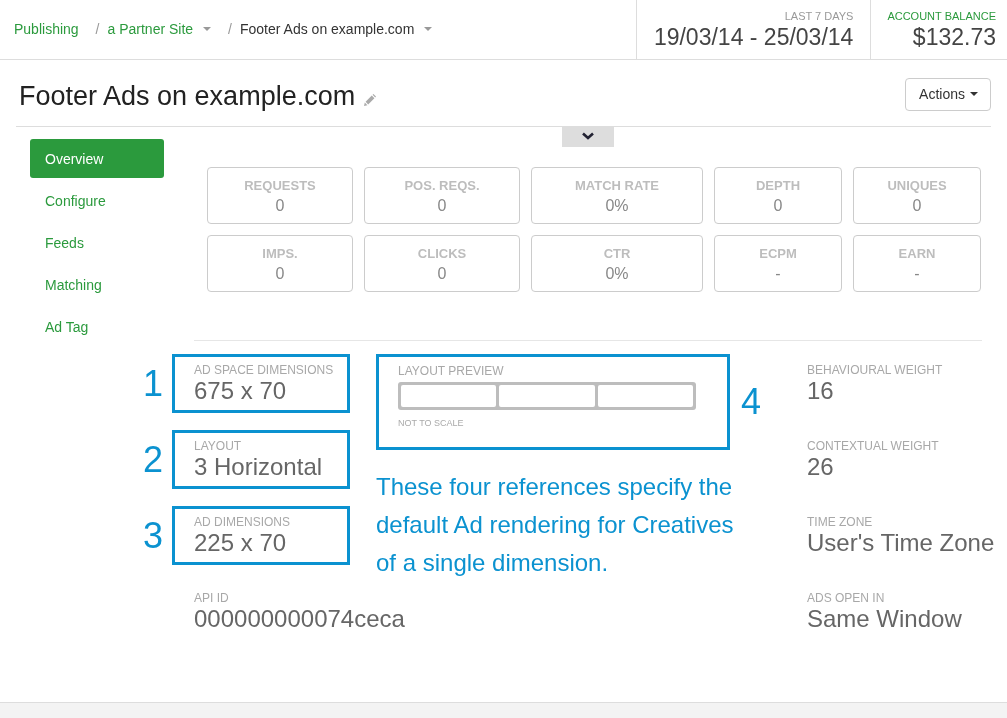 The width and height of the screenshot is (1007, 718). What do you see at coordinates (820, 391) in the screenshot?
I see `field-value: 16` at bounding box center [820, 391].